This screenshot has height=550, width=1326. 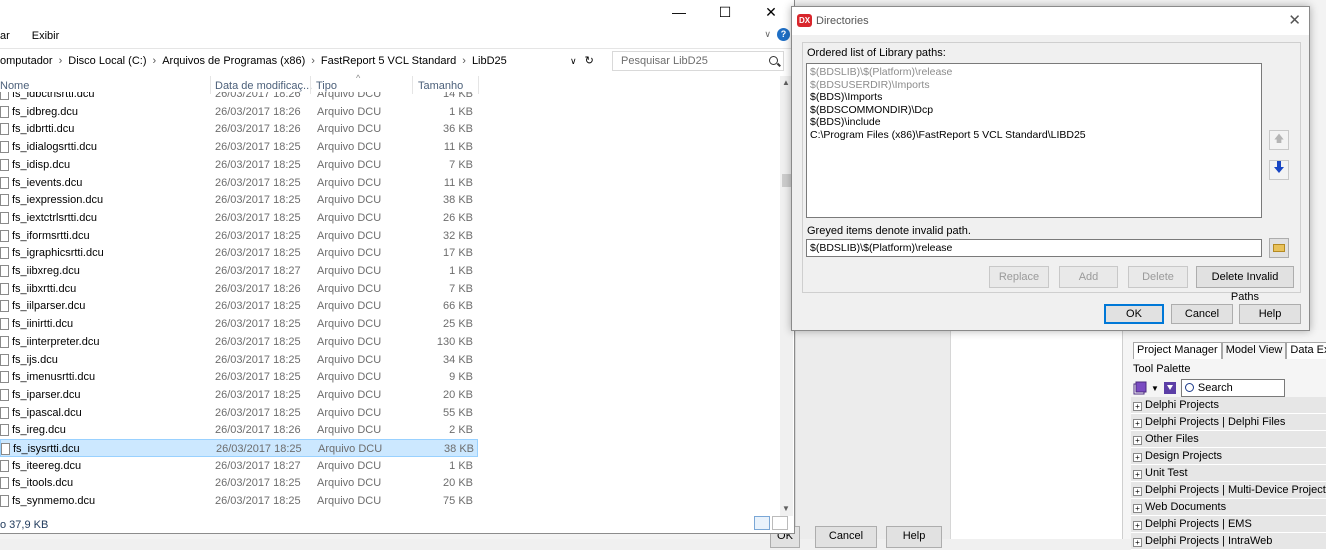 What do you see at coordinates (767, 34) in the screenshot?
I see `expand-ribbon-icon: ∨` at bounding box center [767, 34].